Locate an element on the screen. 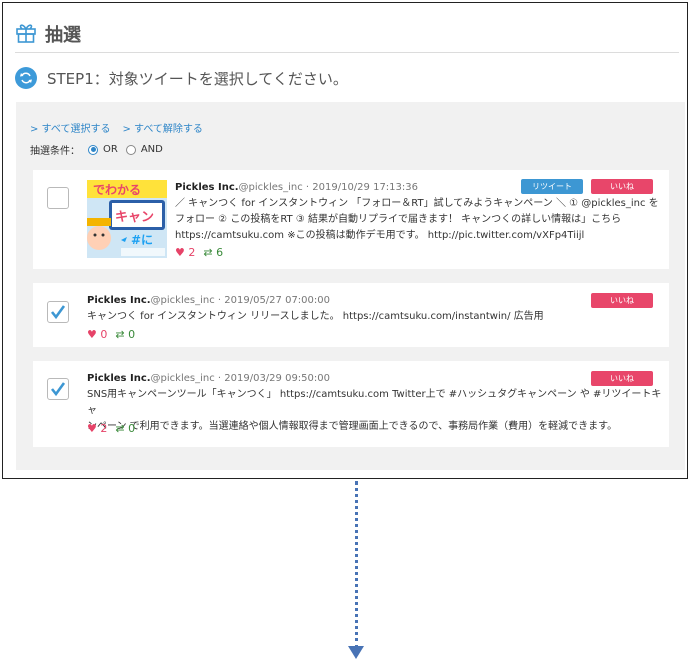 This screenshot has width=692, height=668. or-radio is located at coordinates (93, 149).